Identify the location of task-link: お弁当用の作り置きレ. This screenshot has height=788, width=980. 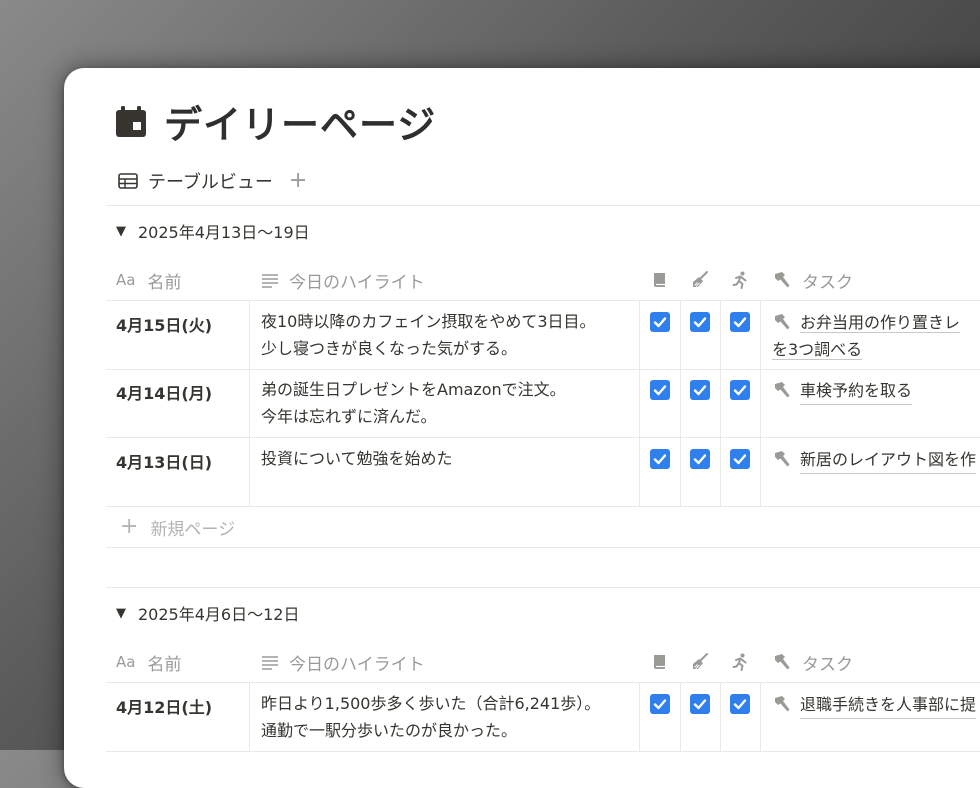
(880, 323).